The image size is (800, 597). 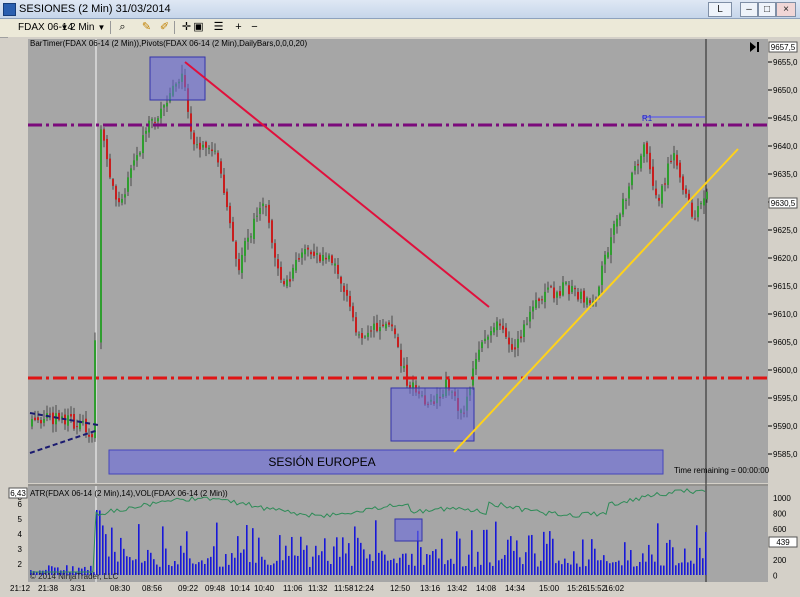 What do you see at coordinates (238, 27) in the screenshot?
I see `plus-icon: +` at bounding box center [238, 27].